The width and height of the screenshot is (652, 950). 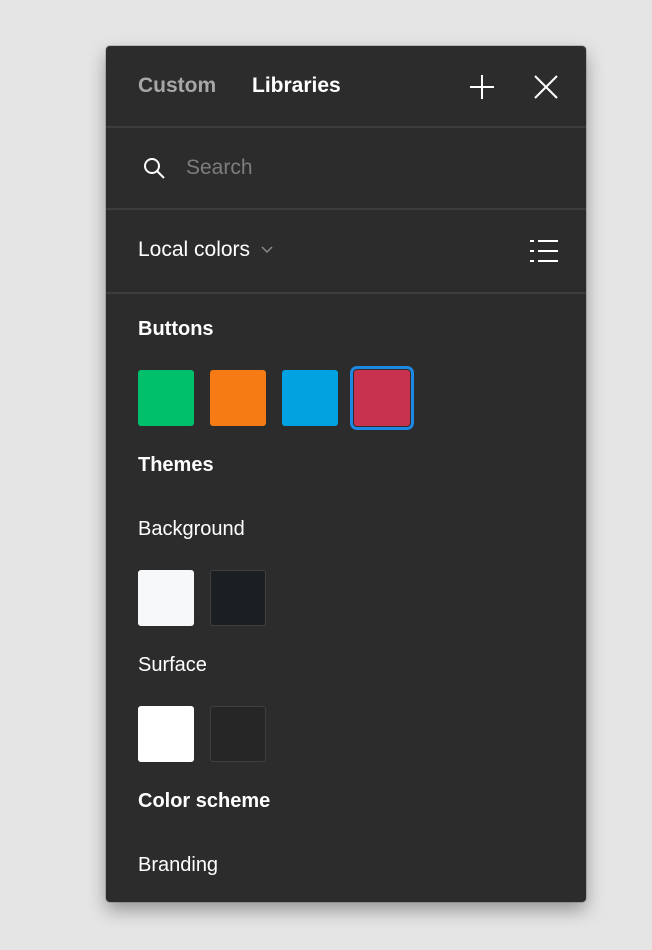 I want to click on tab-libraries: Libraries, so click(x=296, y=86).